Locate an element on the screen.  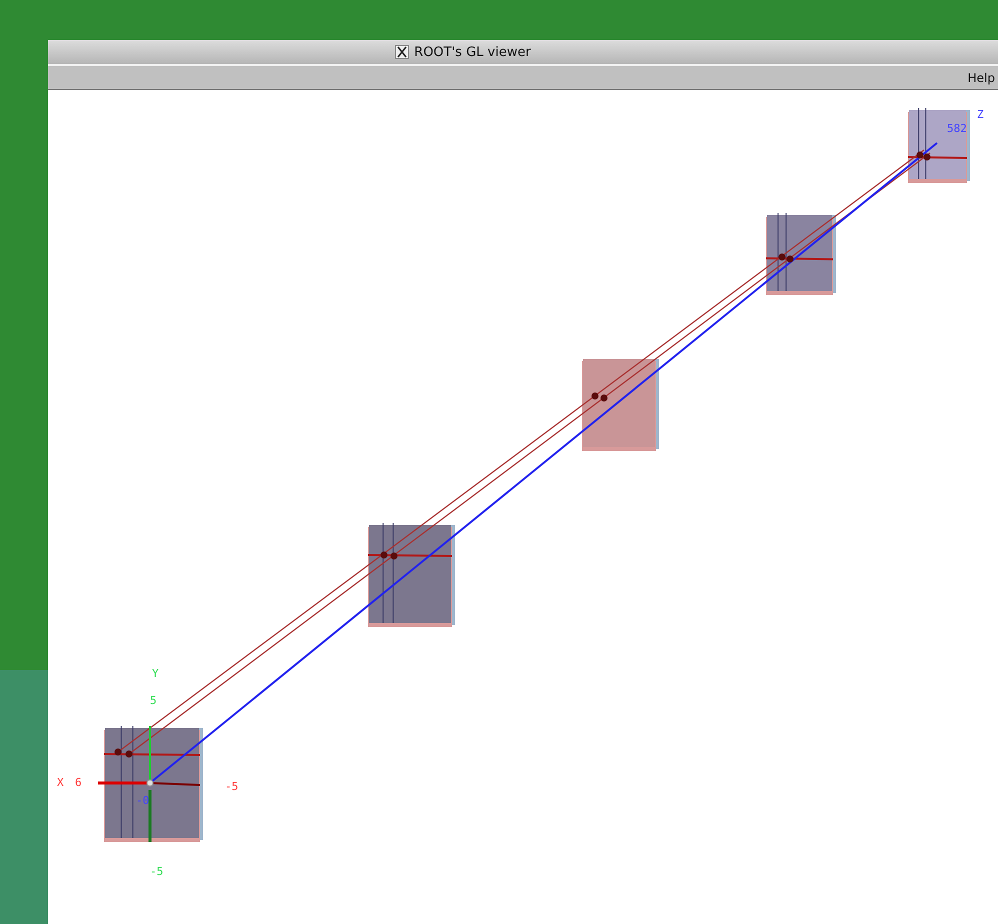
axis-label: Z is located at coordinates (980, 114).